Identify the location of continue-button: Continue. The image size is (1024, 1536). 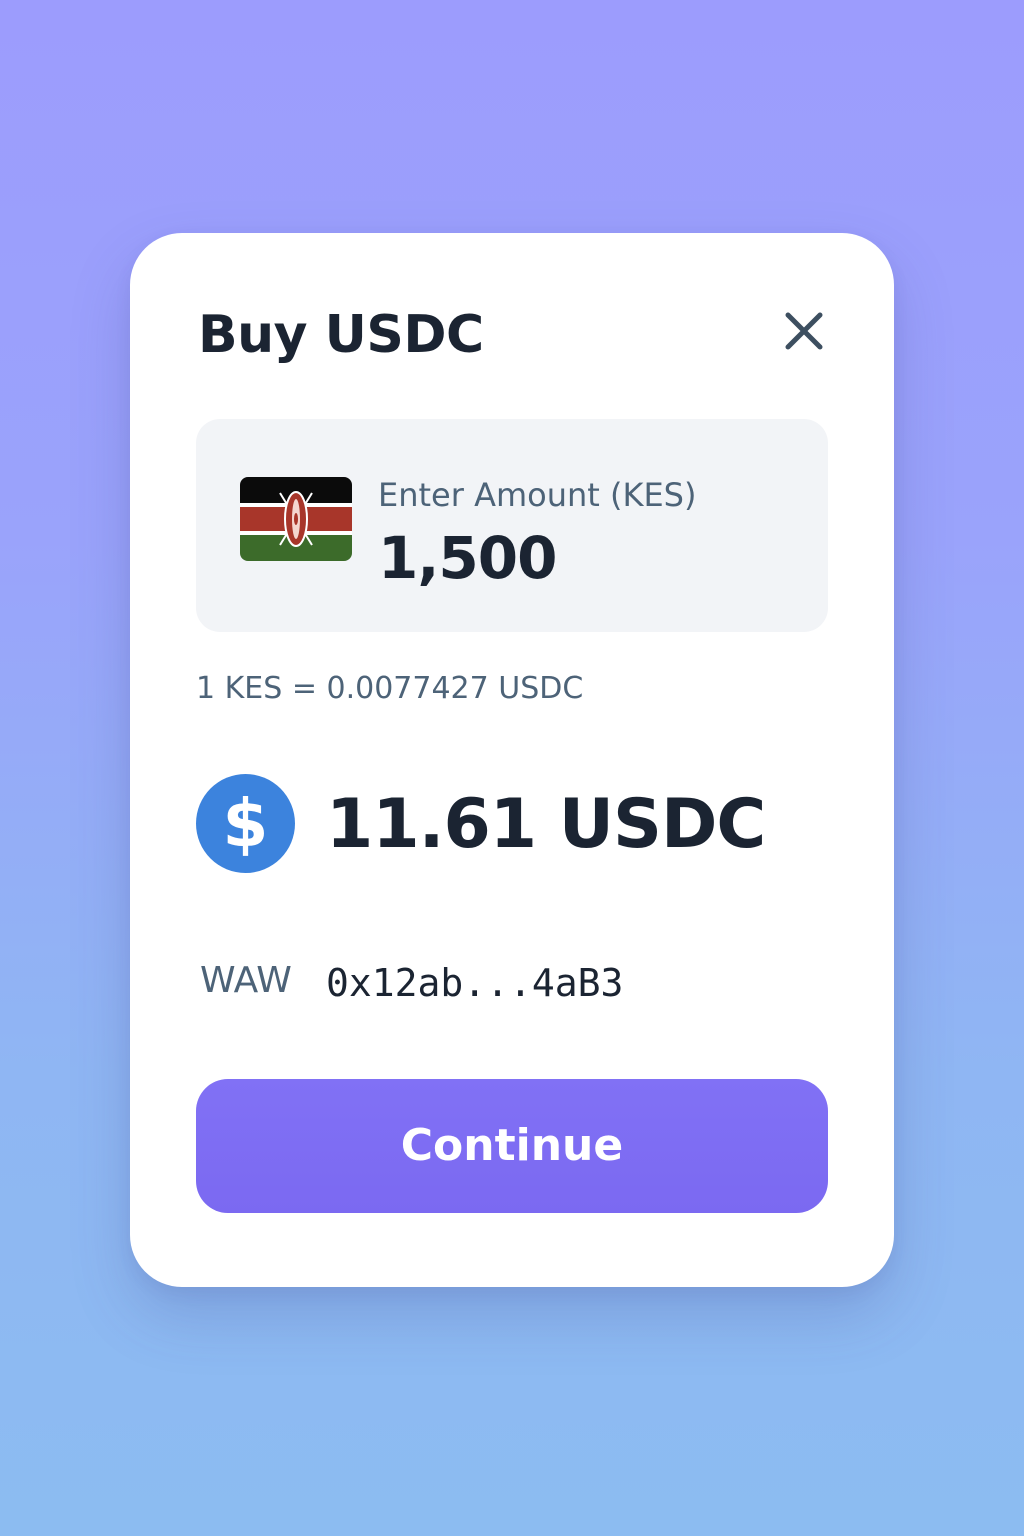
(512, 1146).